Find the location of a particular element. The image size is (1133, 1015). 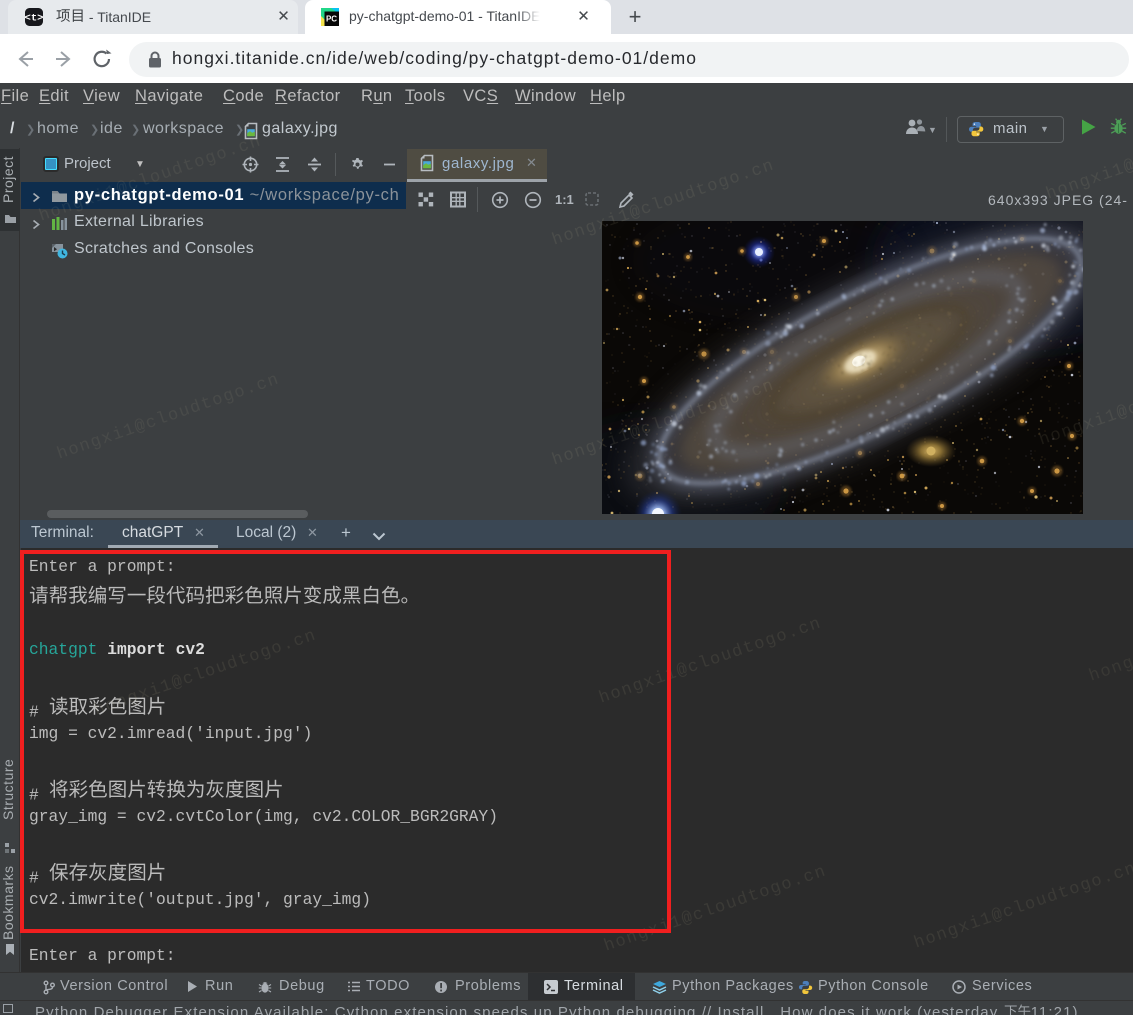

svg-text: <t> is located at coordinates (34, 19).